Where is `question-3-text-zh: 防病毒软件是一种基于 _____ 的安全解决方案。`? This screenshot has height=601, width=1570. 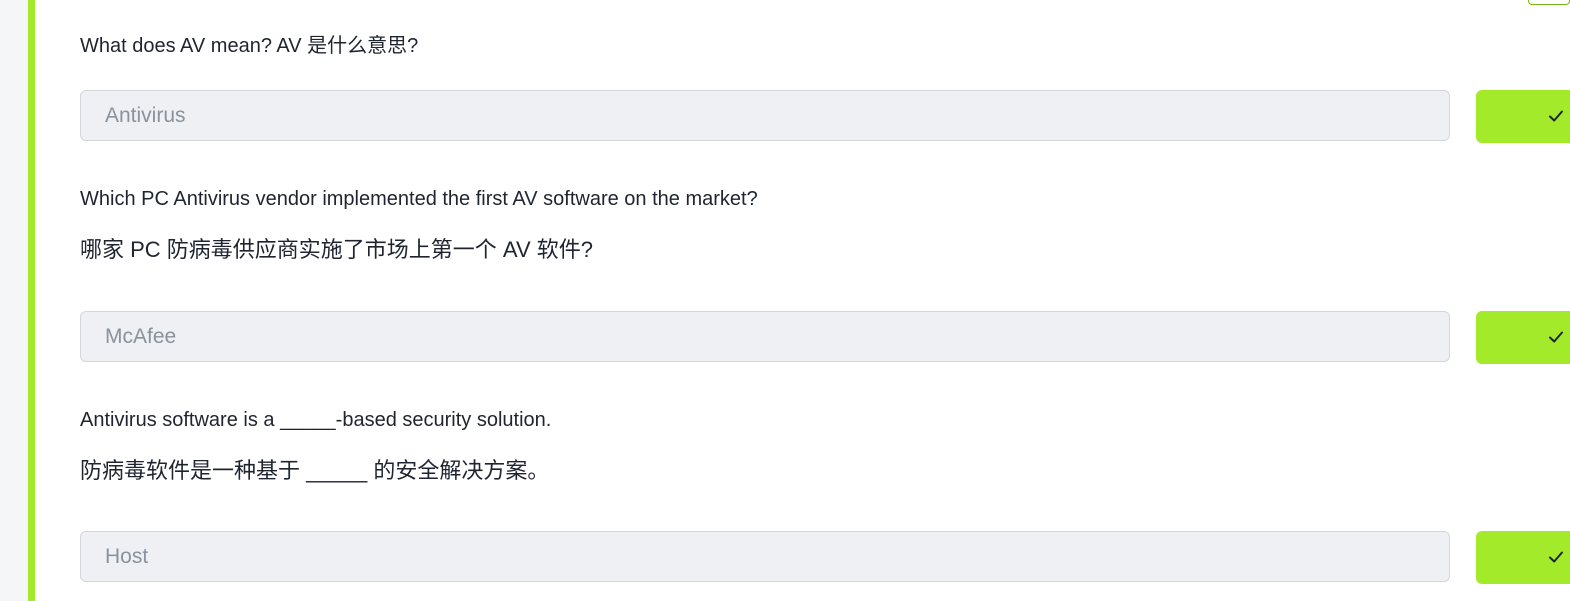
question-3-text-zh: 防病毒软件是一种基于 _____ 的安全解决方案。 is located at coordinates (315, 470).